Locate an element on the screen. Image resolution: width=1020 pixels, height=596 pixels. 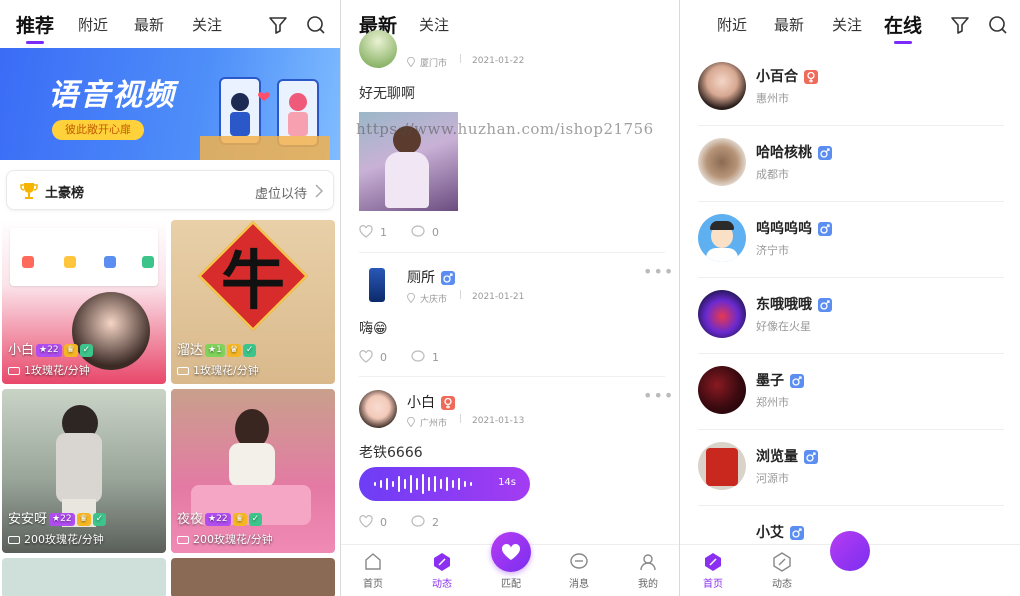
voice-duration: 14s is located at coordinates (507, 482).